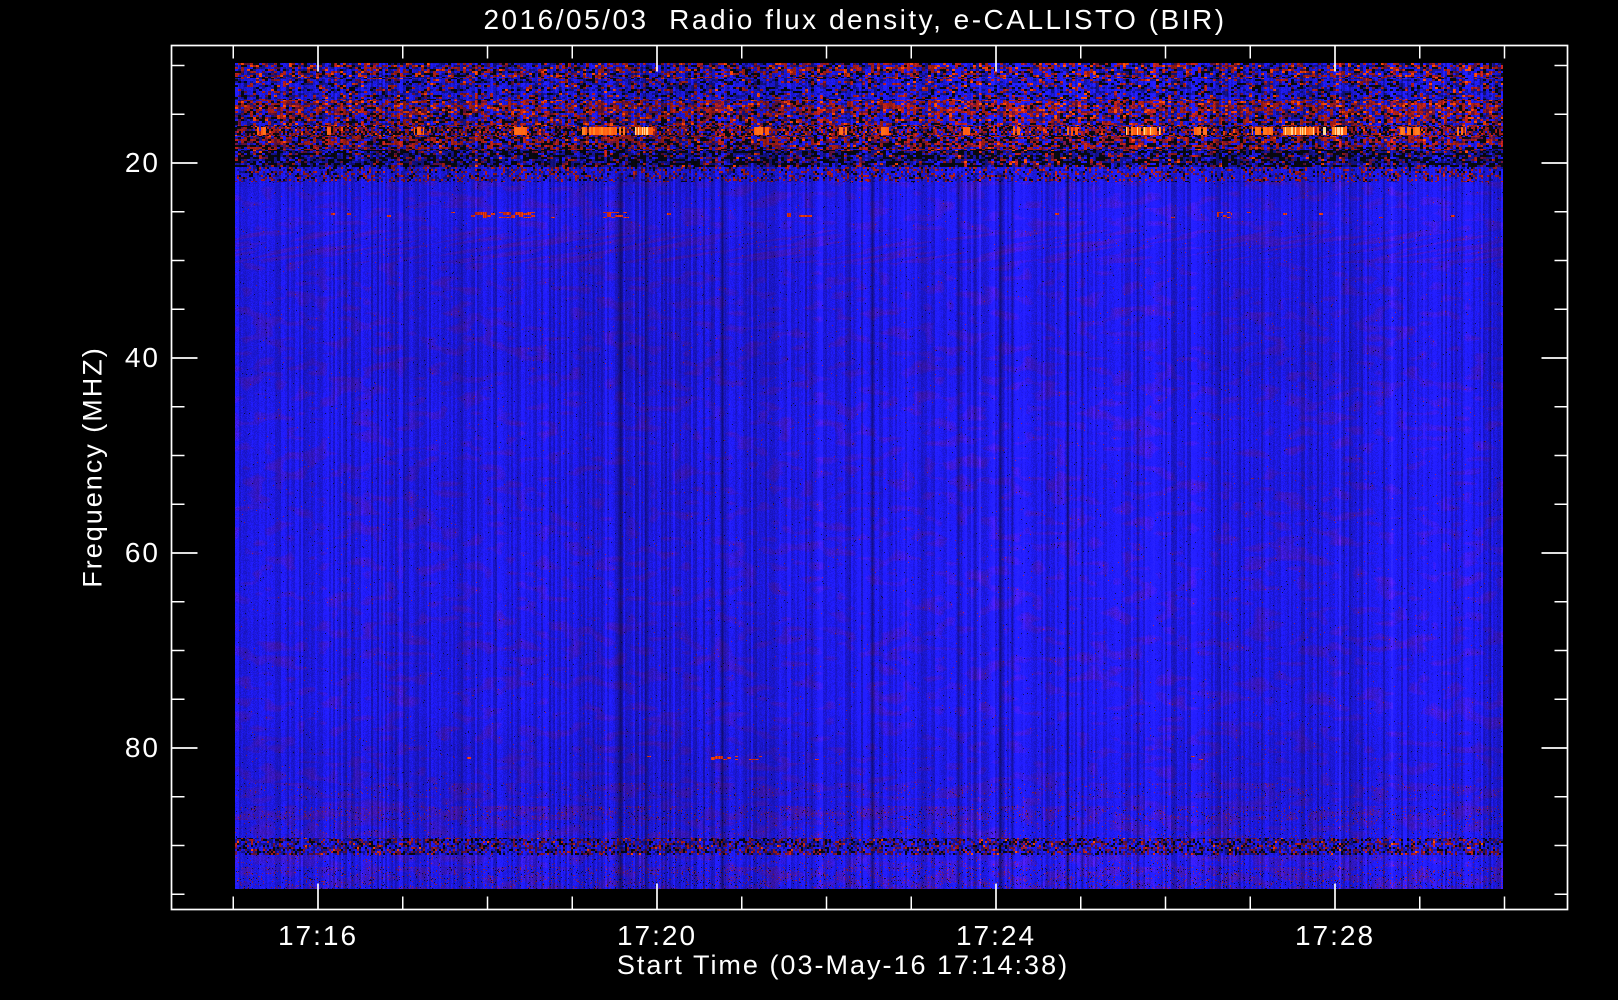 This screenshot has width=1618, height=1000. I want to click on x-tick-label: 17:16, so click(318, 935).